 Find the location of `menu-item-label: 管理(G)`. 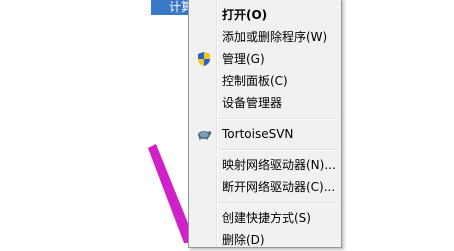

menu-item-label: 管理(G) is located at coordinates (243, 59).